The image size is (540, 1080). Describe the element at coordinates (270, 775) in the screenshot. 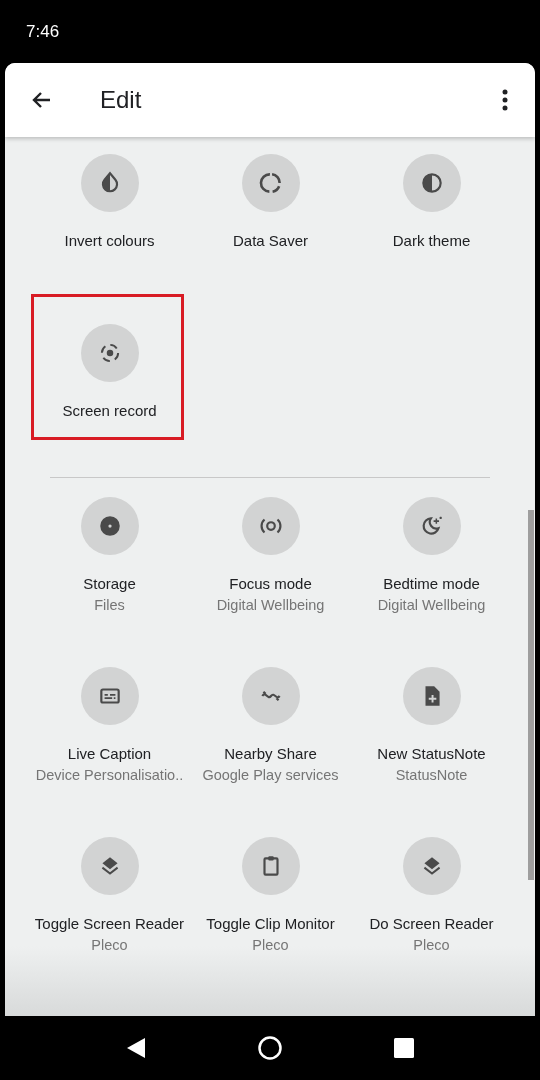

I see `app-name: Google Play services` at that location.